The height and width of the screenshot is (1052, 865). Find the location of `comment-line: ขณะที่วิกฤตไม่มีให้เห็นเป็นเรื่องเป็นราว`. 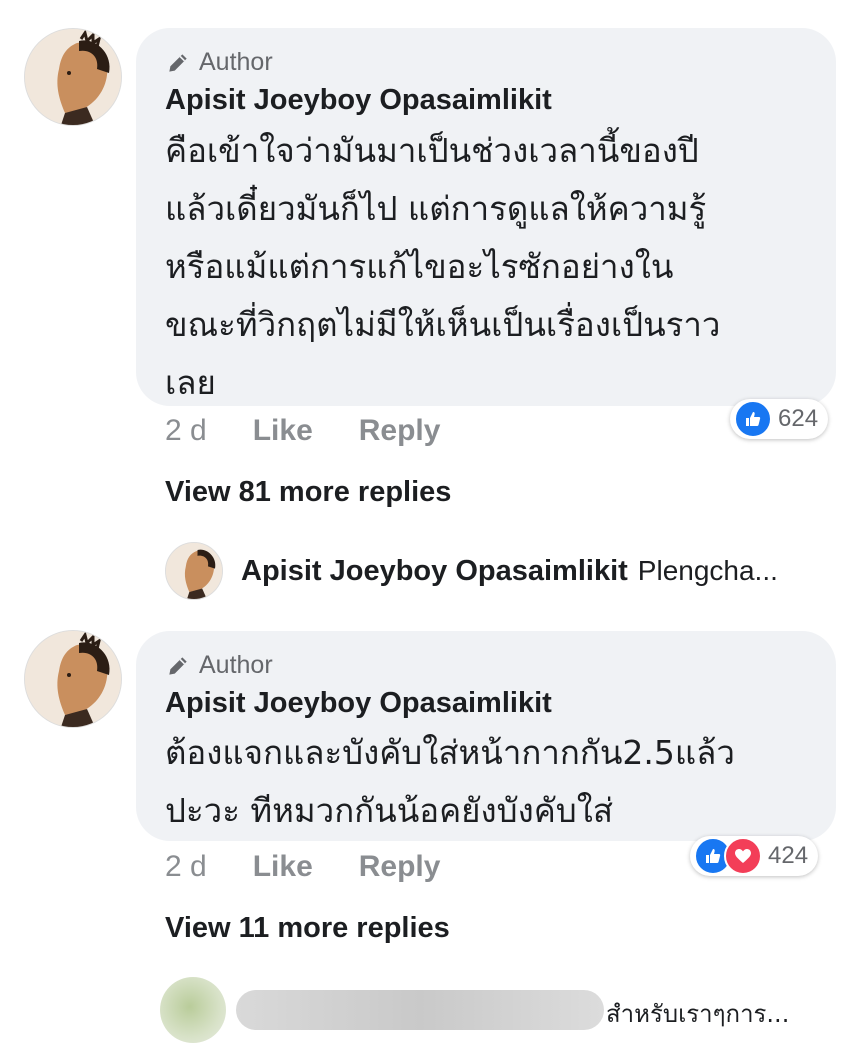

comment-line: ขณะที่วิกฤตไม่มีให้เห็นเป็นเรื่องเป็นราว is located at coordinates (443, 324).